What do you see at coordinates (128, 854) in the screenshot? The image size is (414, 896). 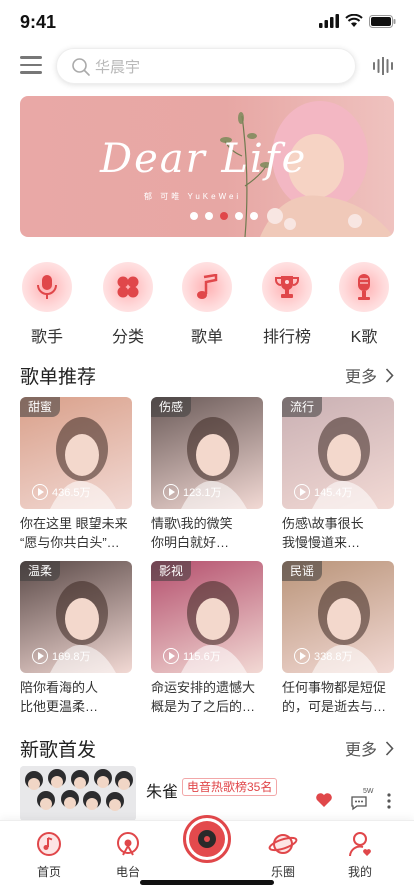 I see `tab-radio: 电台` at bounding box center [128, 854].